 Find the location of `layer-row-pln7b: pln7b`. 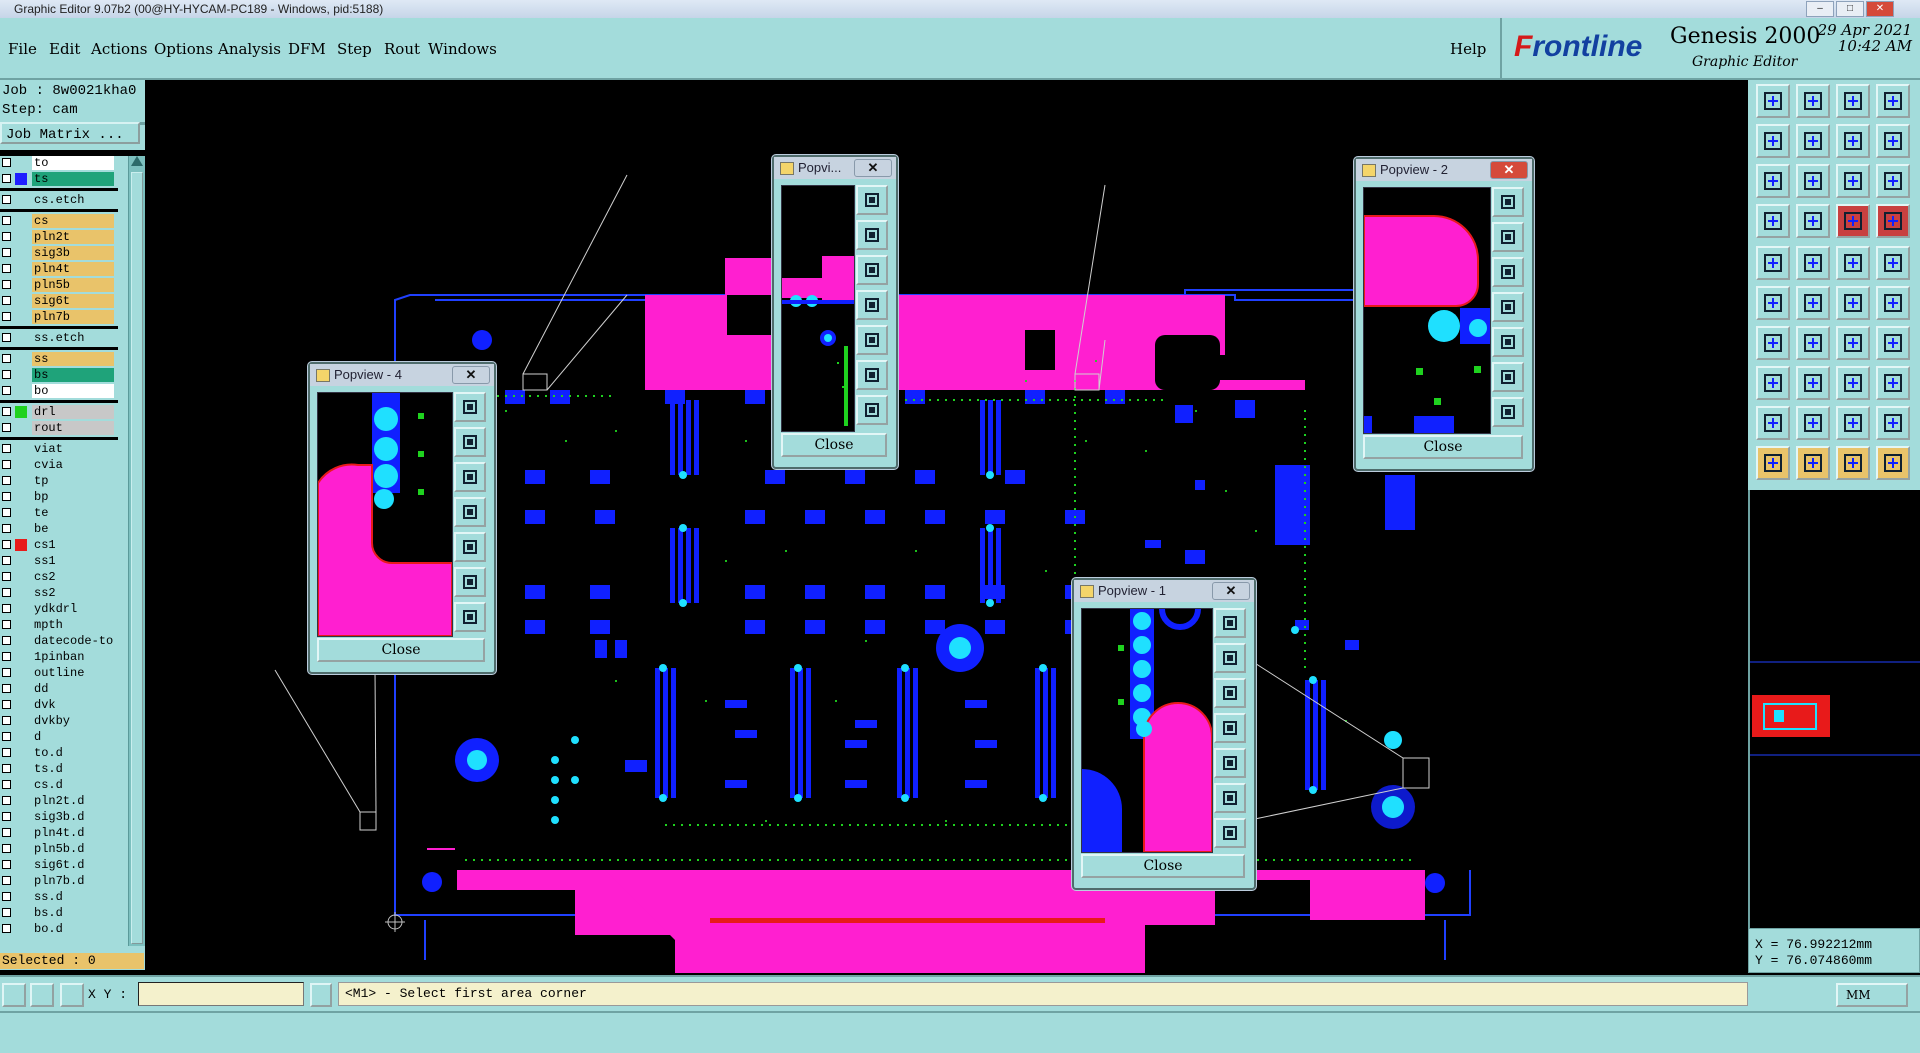

layer-row-pln7b: pln7b is located at coordinates (59, 317).